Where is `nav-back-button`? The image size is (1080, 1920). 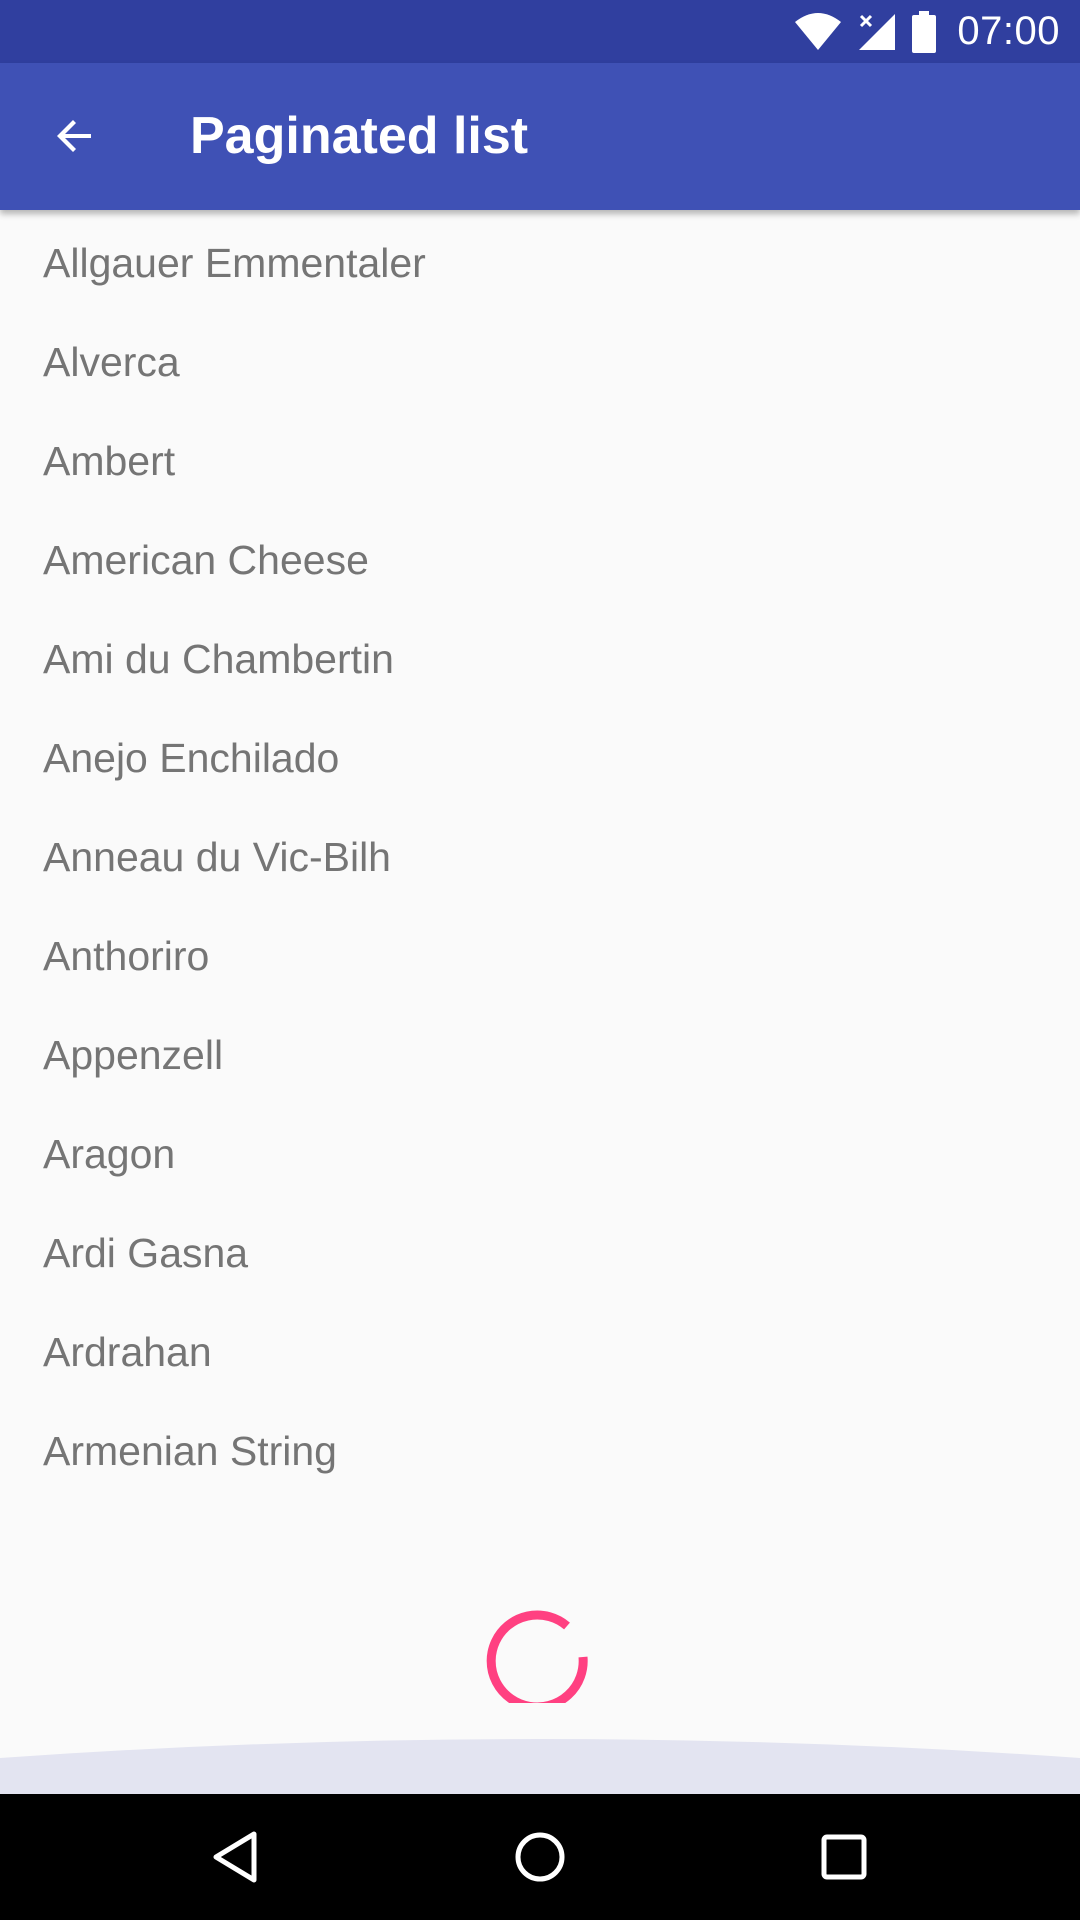
nav-back-button is located at coordinates (235, 1857).